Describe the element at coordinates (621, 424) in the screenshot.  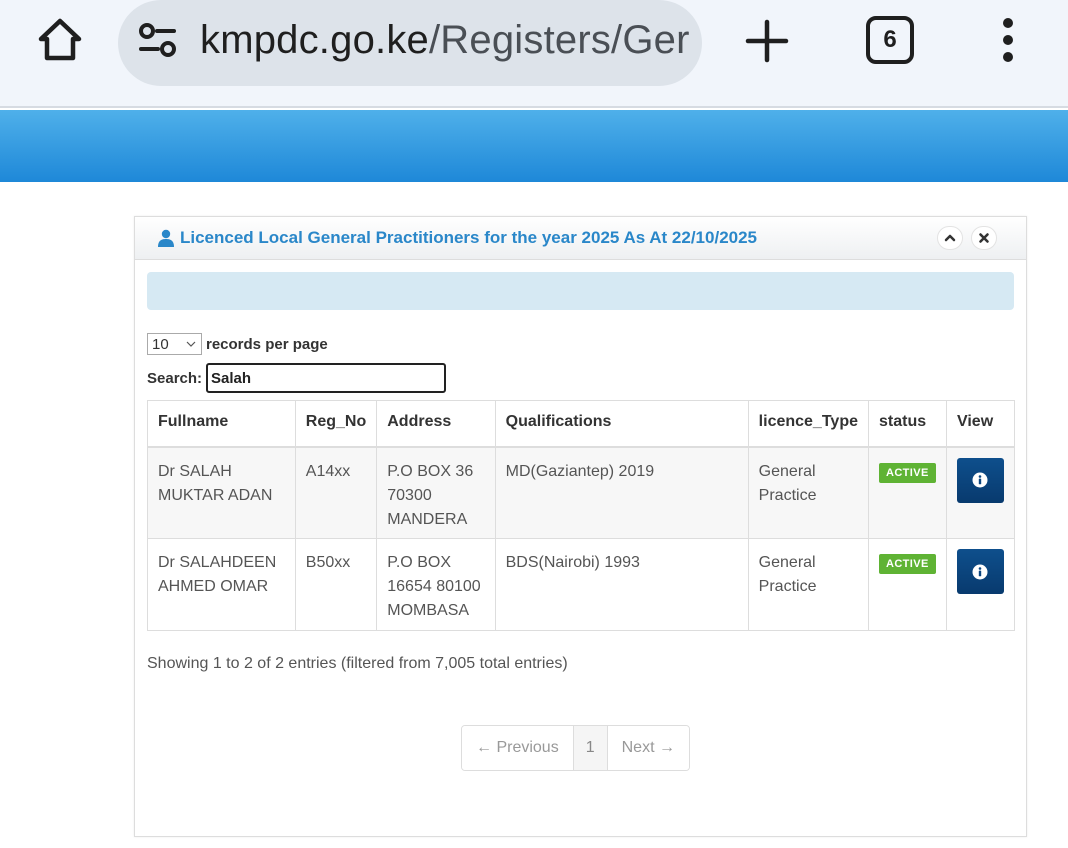
I see `column-header-qualifications: Qualifications` at that location.